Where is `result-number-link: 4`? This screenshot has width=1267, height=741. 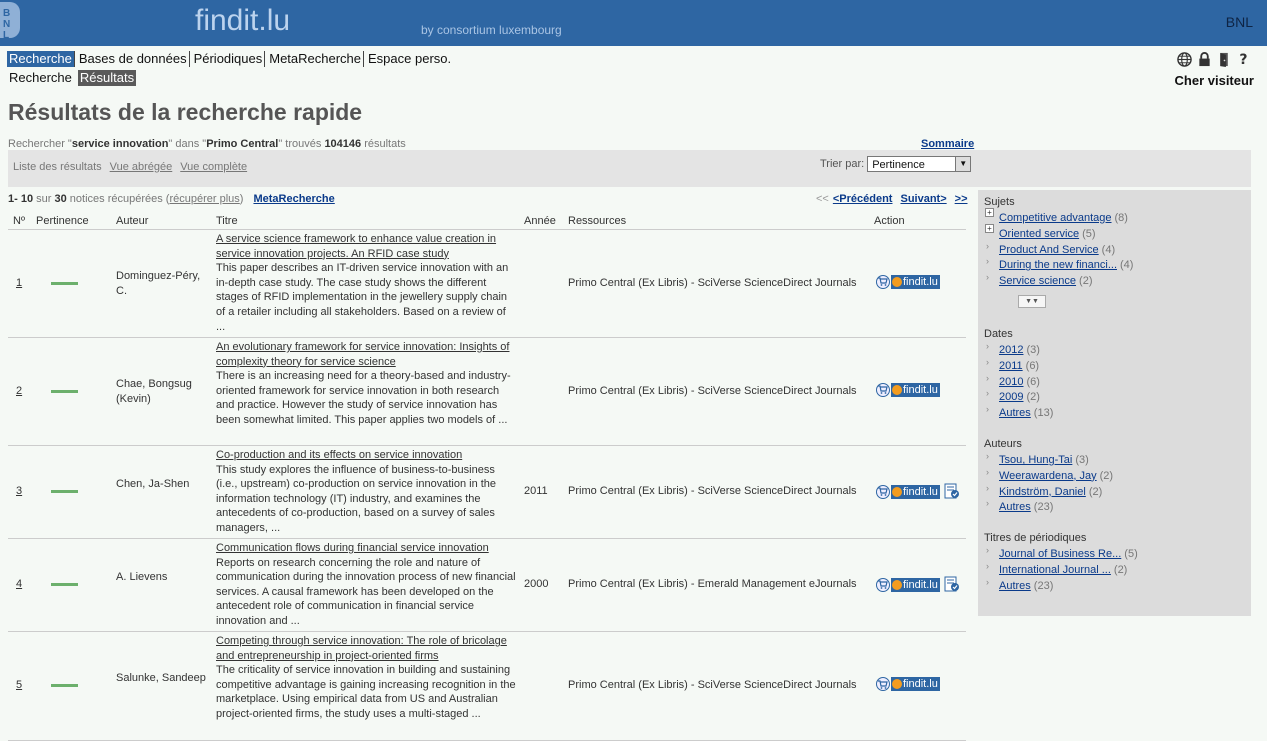
result-number-link: 4 is located at coordinates (19, 584).